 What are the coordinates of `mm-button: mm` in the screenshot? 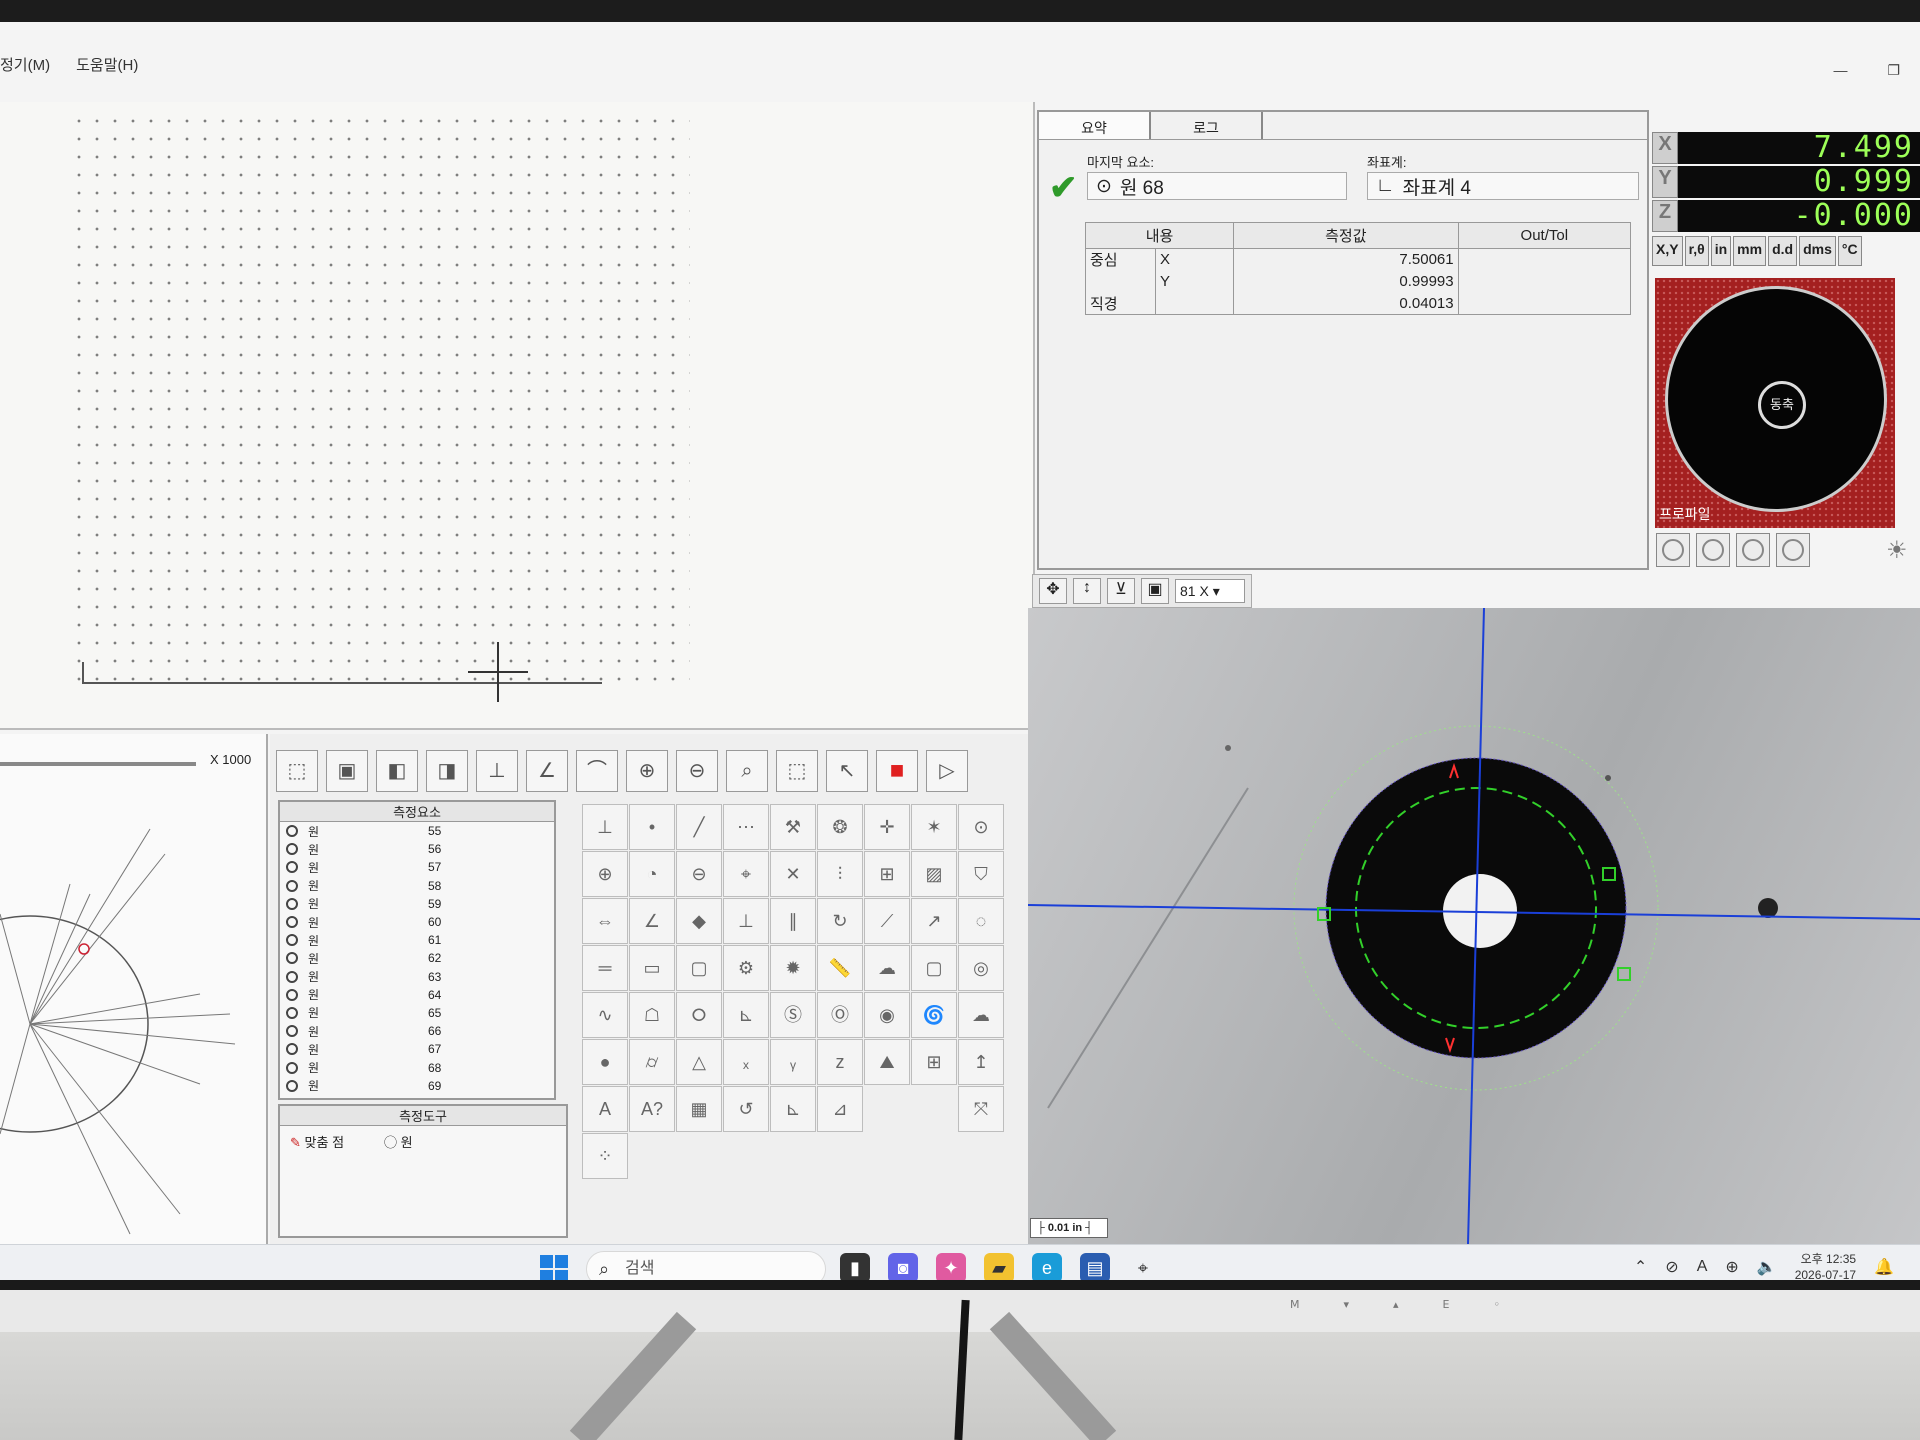 It's located at (1750, 251).